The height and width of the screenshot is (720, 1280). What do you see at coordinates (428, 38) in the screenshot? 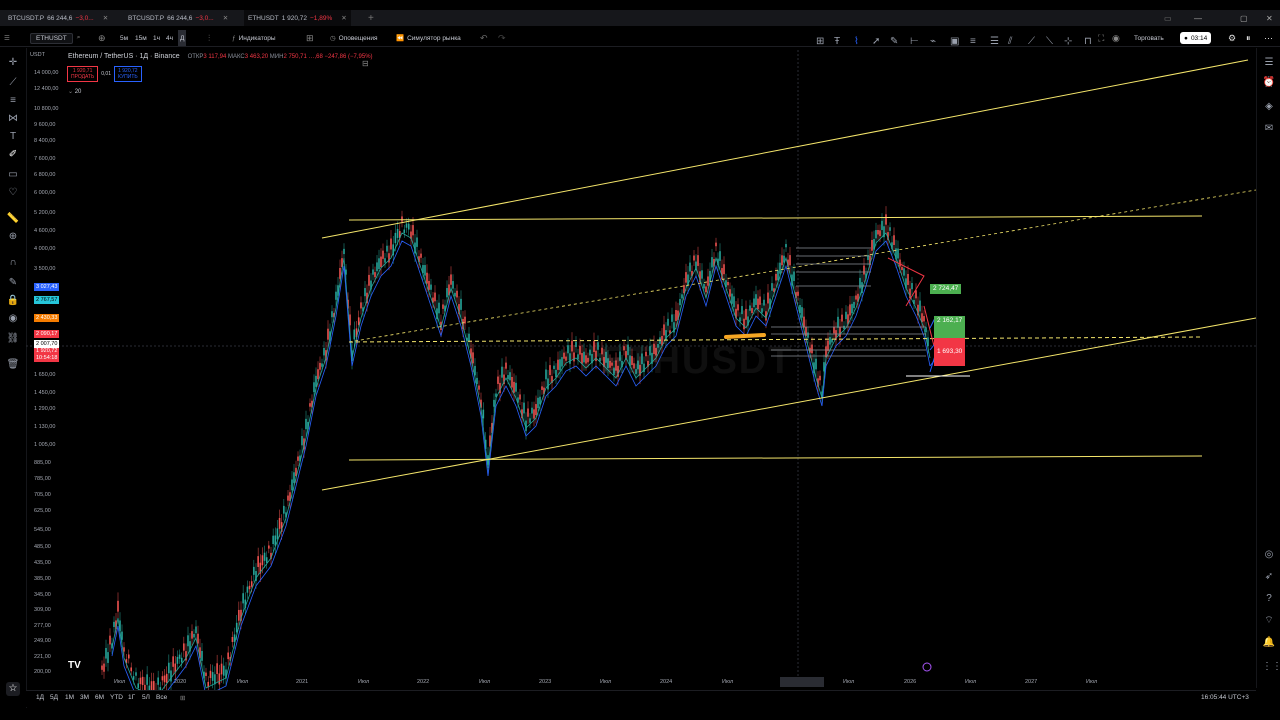
I see `replay-button: ⏪ Симулятор рынка` at bounding box center [428, 38].